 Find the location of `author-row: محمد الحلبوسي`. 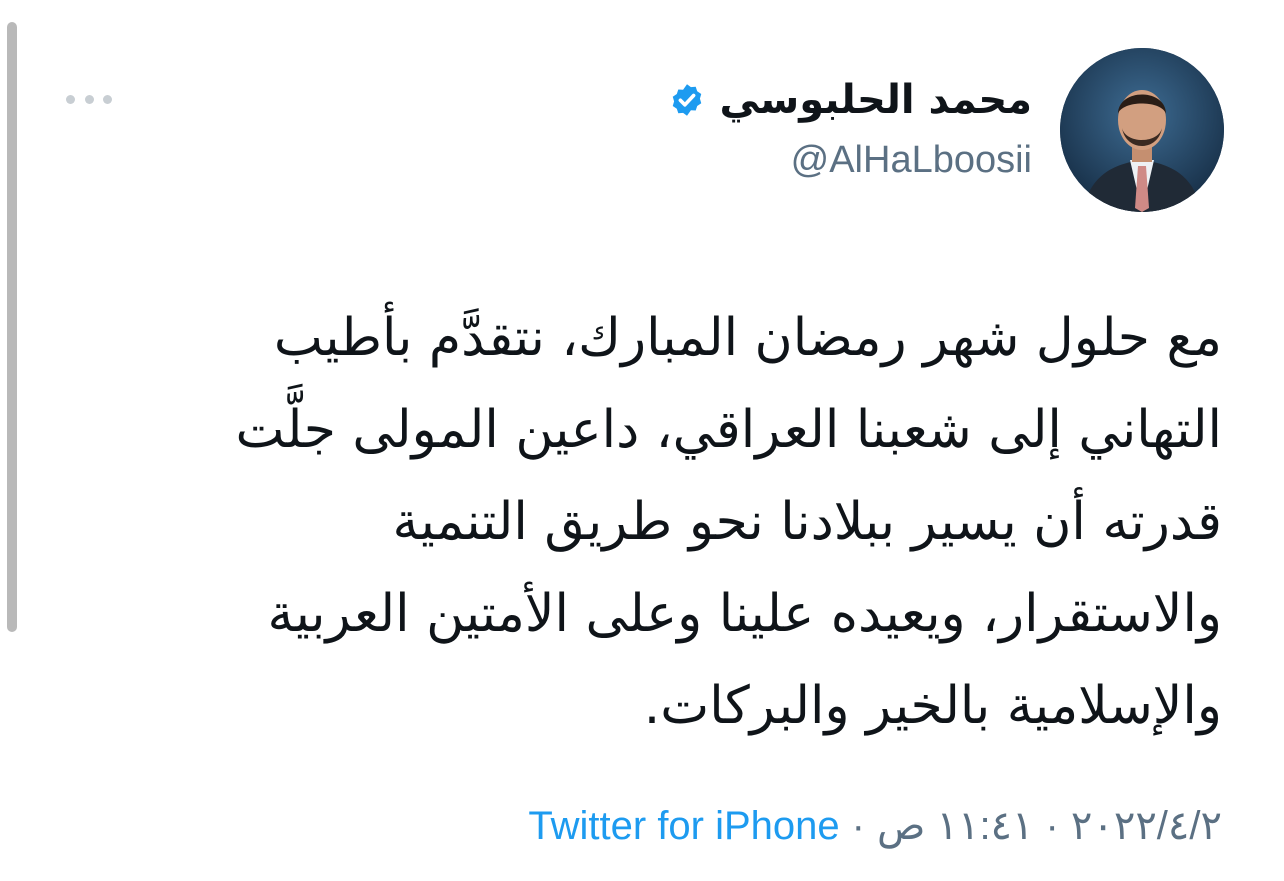

author-row: محمد الحلبوسي is located at coordinates (850, 100).